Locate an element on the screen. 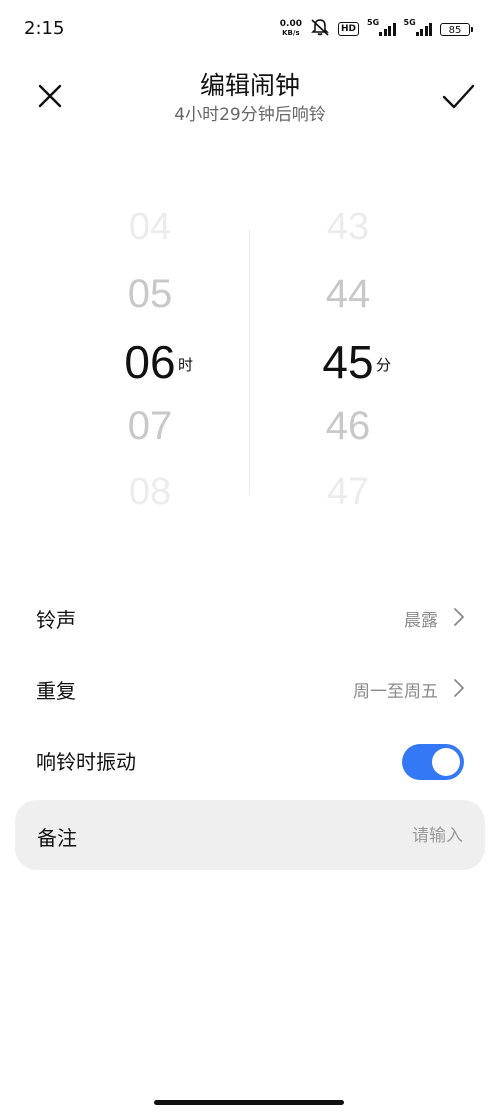 The height and width of the screenshot is (1113, 500). toggle-knob is located at coordinates (446, 762).